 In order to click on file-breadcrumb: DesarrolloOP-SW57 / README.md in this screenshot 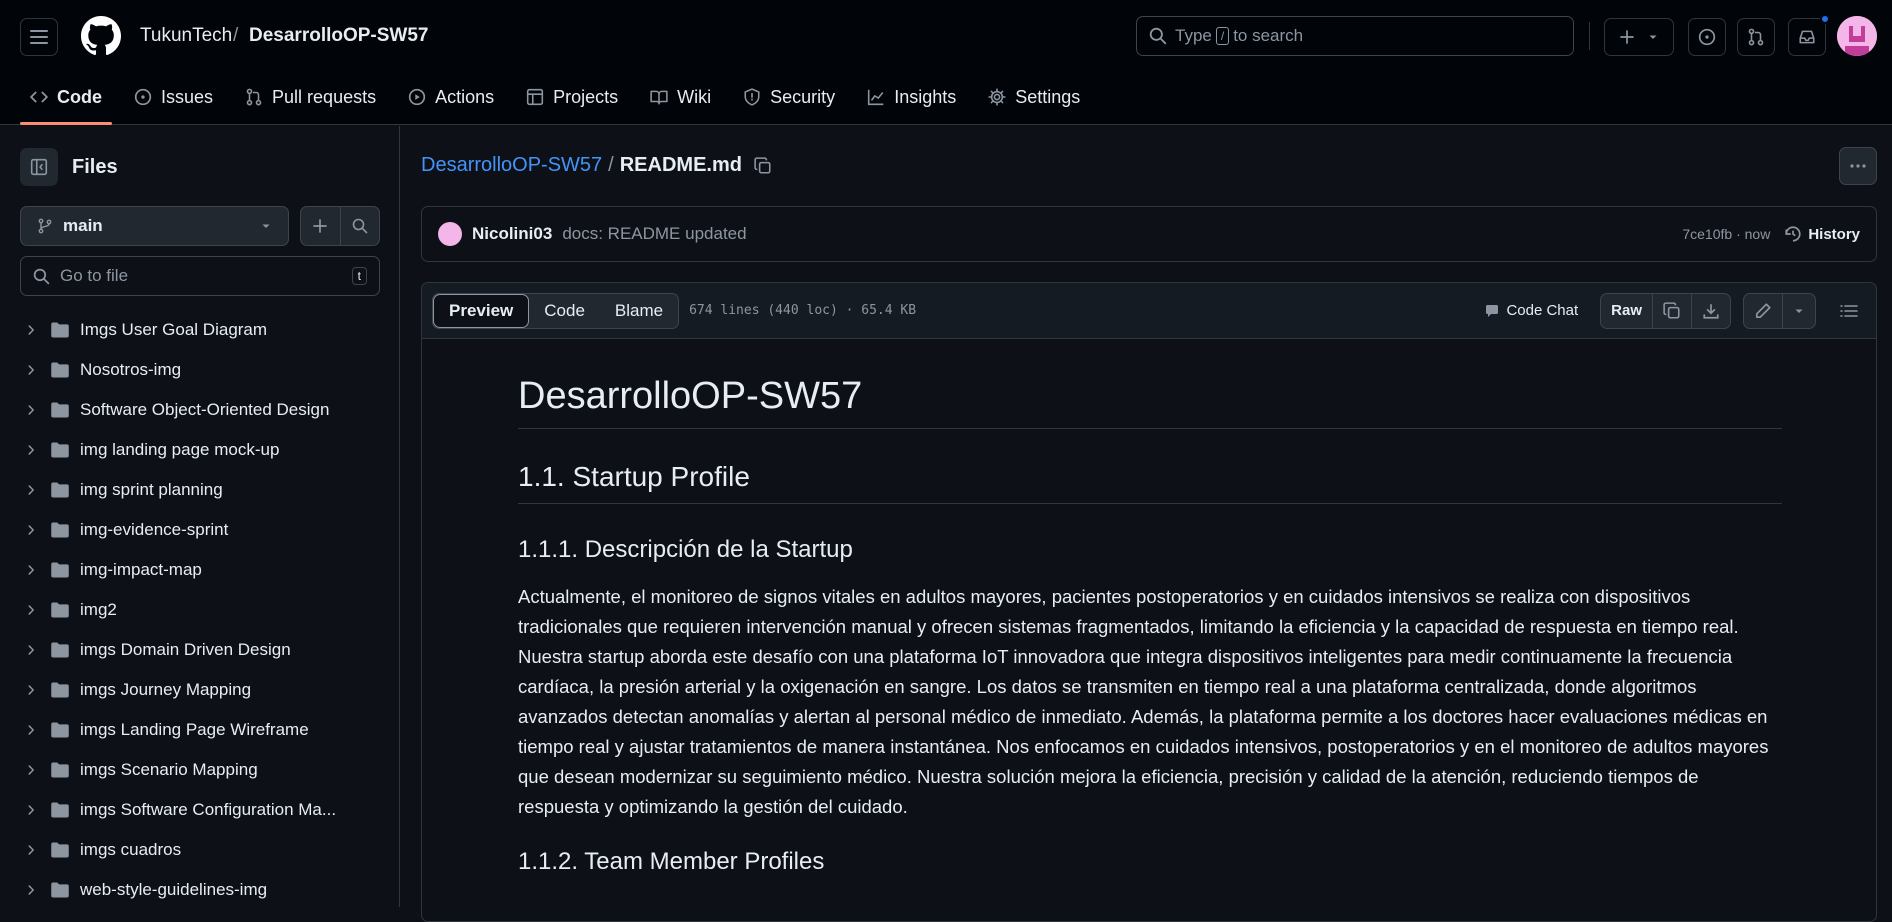, I will do `click(596, 165)`.